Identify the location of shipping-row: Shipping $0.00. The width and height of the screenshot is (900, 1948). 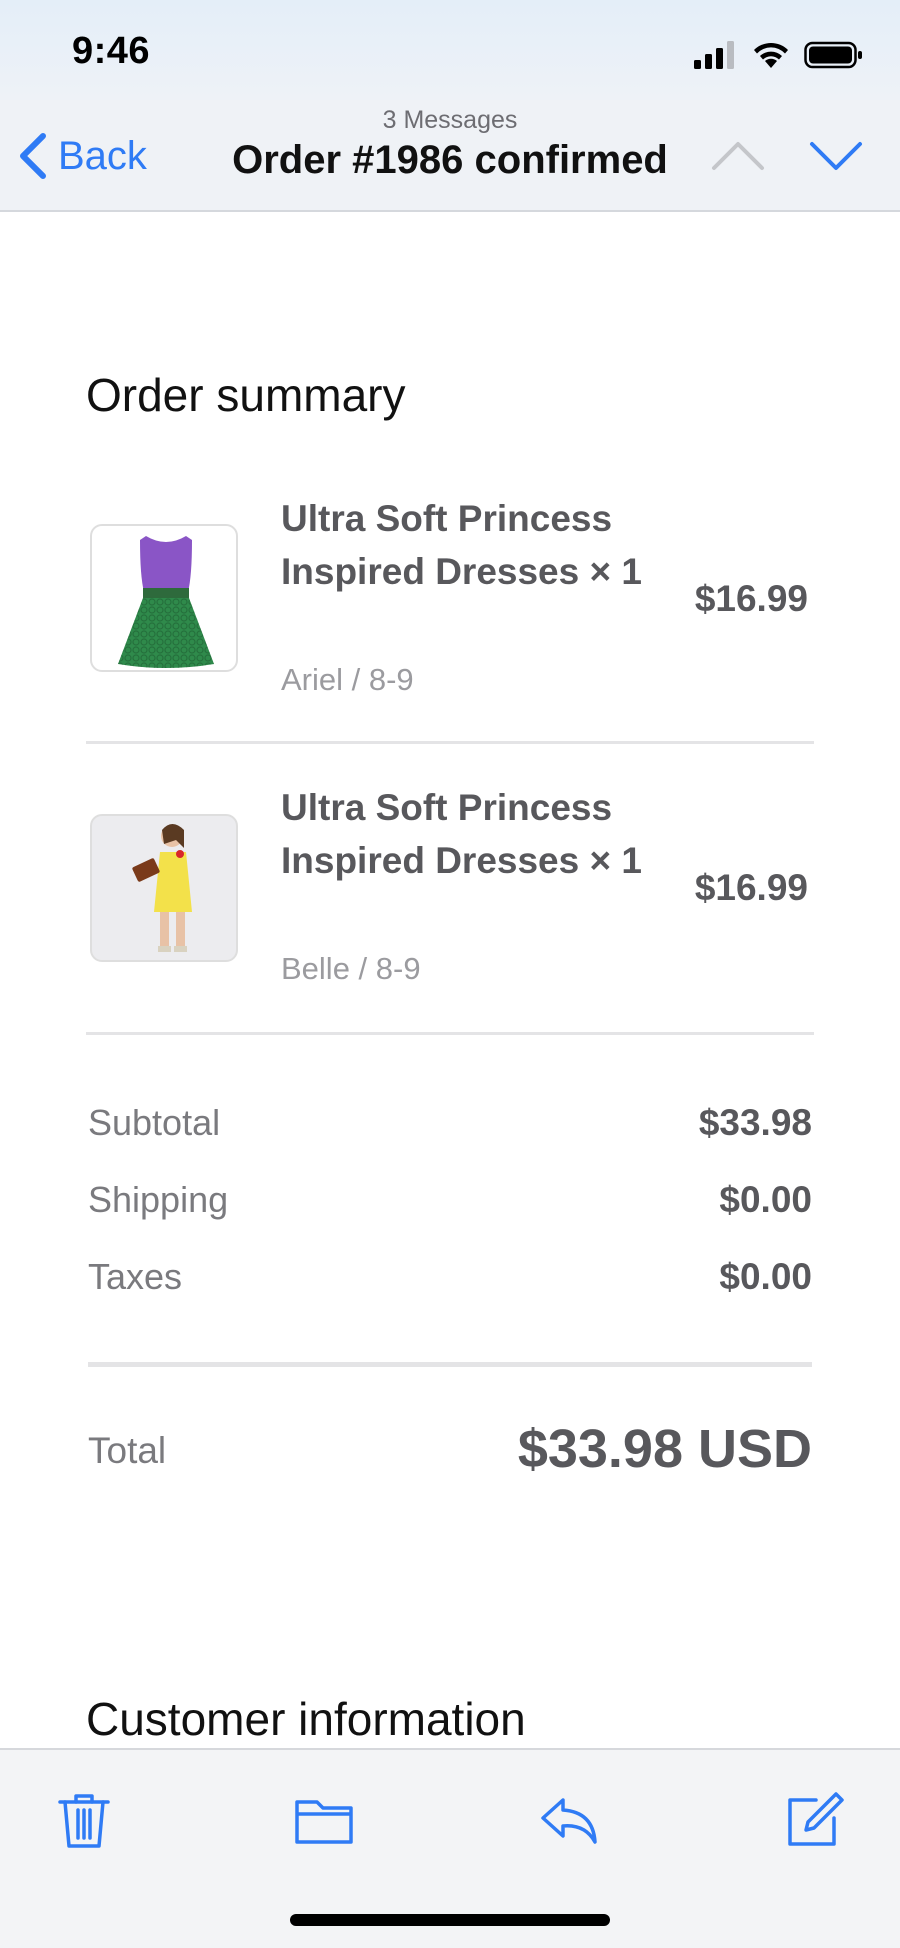
(450, 1204).